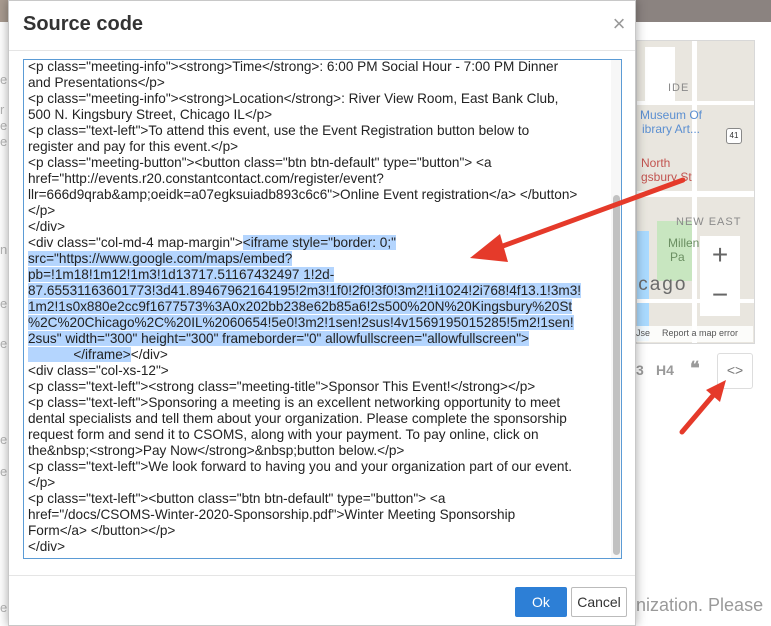 This screenshot has width=771, height=626. Describe the element at coordinates (700, 605) in the screenshot. I see `background-paragraph-text: nization. Please` at that location.